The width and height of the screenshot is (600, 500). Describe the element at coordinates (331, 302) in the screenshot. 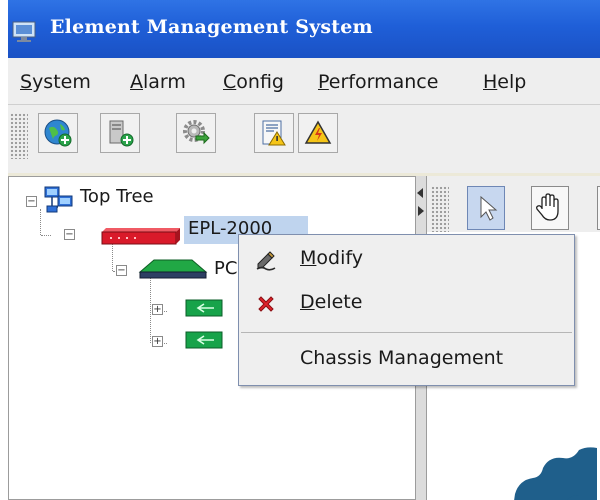

I see `menu-item-label: Delete` at that location.